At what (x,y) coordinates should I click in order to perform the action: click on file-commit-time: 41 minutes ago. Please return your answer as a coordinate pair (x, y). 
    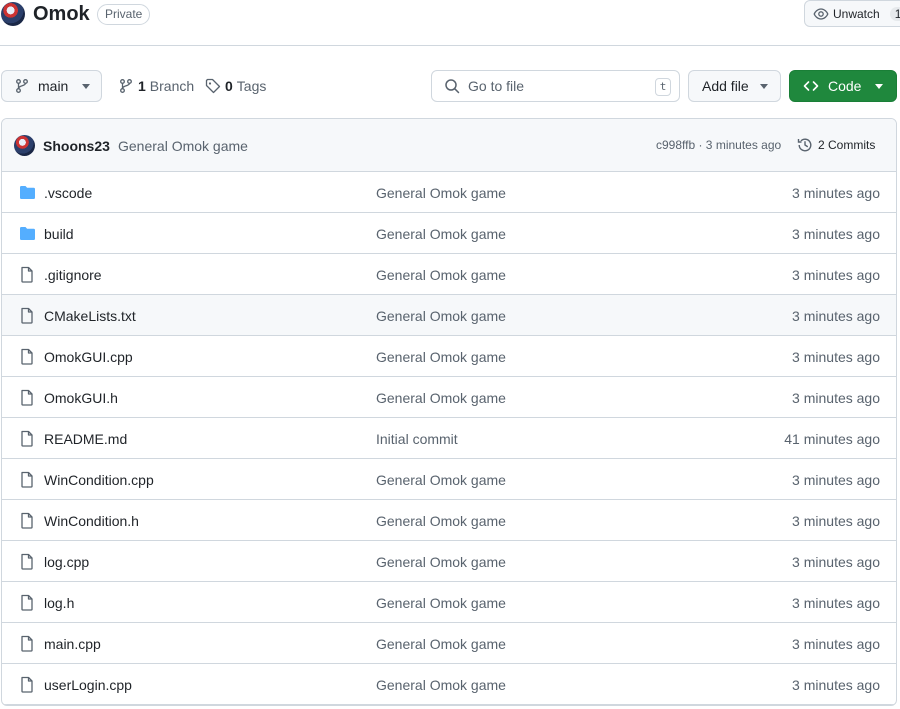
    Looking at the image, I should click on (832, 439).